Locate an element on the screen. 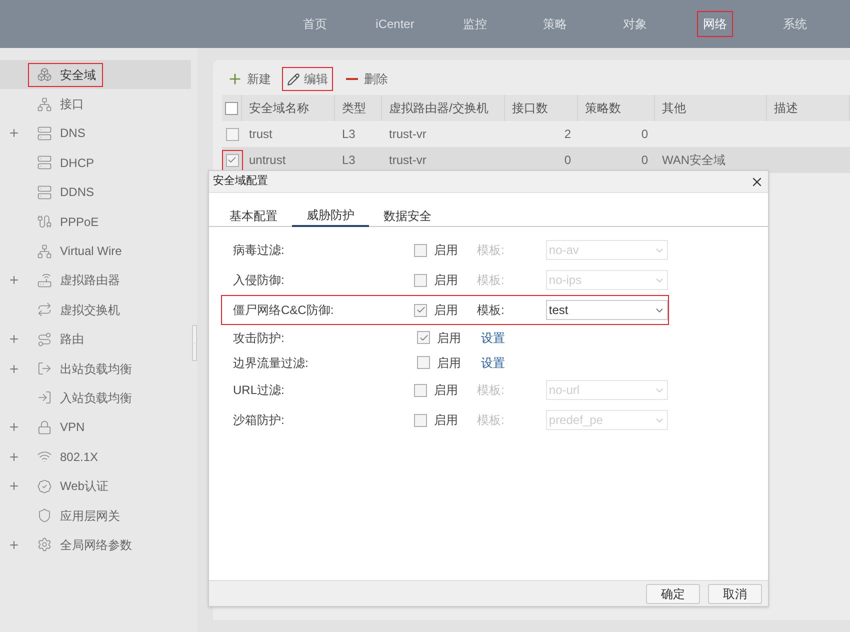 The image size is (850, 632). column-header: 策略数 is located at coordinates (616, 108).